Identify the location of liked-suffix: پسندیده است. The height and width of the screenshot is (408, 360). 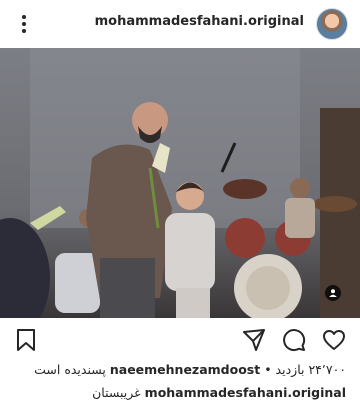
(70, 369).